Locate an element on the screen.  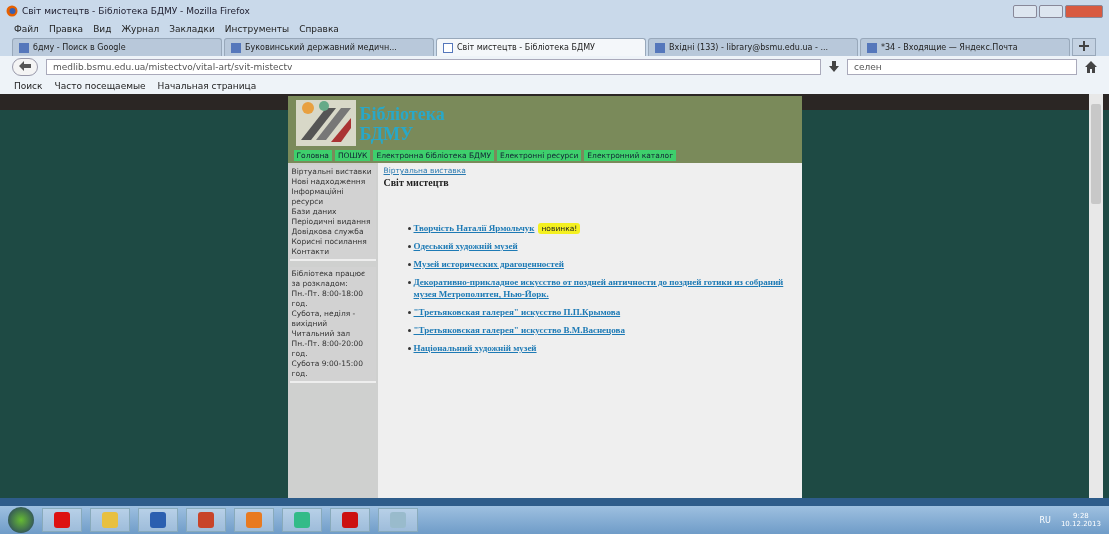
exhibition-link: Творчість Наталії Ярмольчук is located at coordinates (474, 228).